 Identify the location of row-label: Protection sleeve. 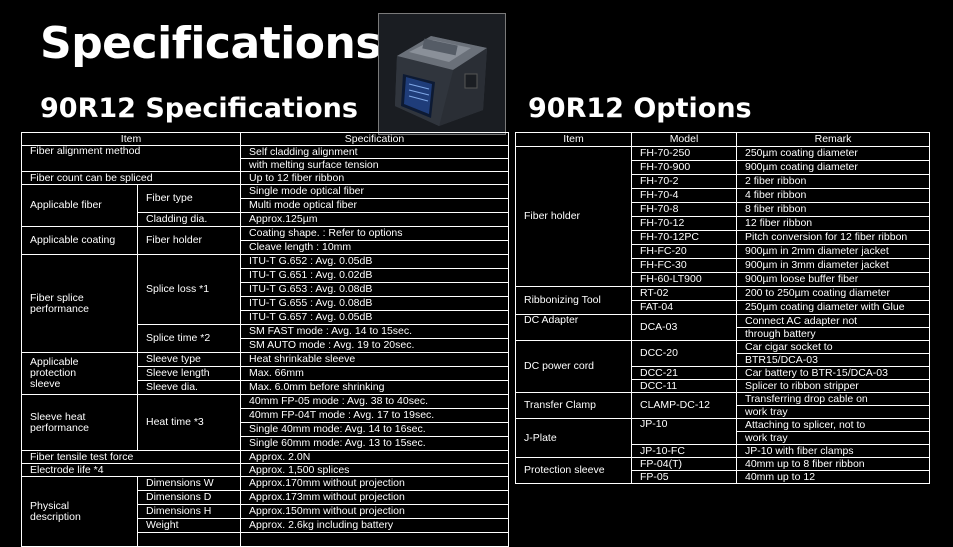
(573, 470).